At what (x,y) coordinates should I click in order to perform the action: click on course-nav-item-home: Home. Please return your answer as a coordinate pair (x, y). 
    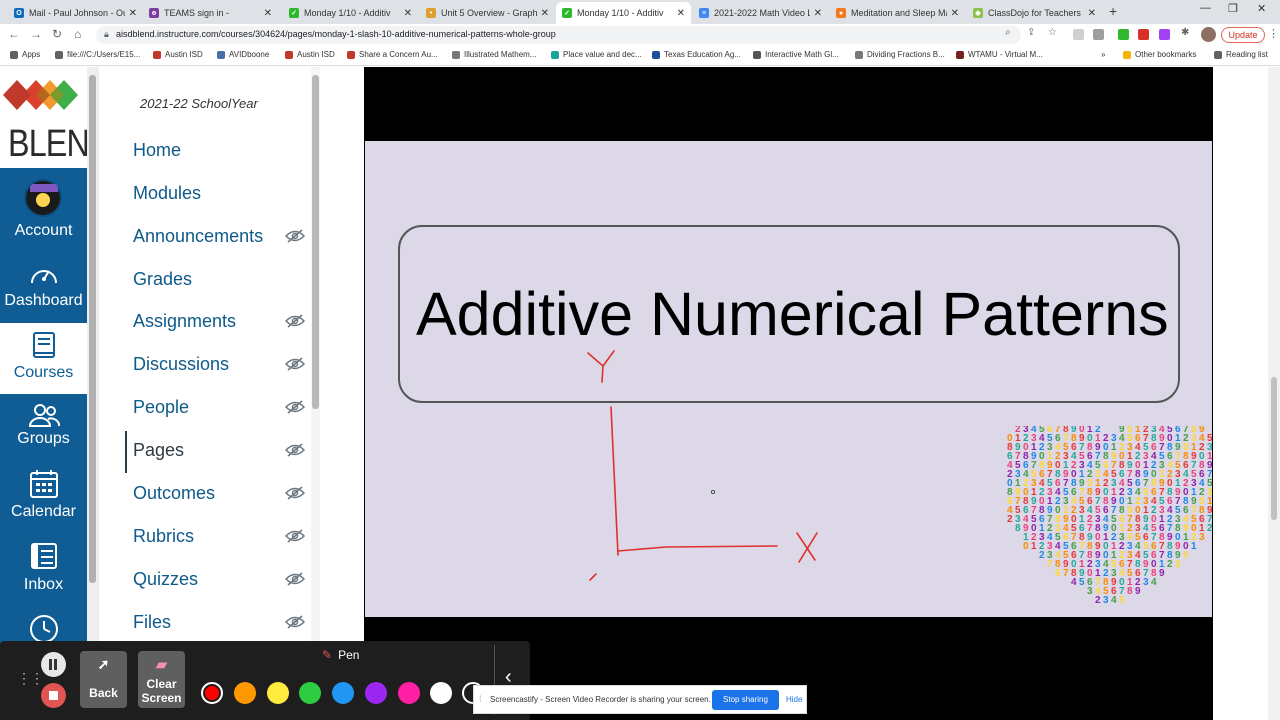
    Looking at the image, I should click on (157, 150).